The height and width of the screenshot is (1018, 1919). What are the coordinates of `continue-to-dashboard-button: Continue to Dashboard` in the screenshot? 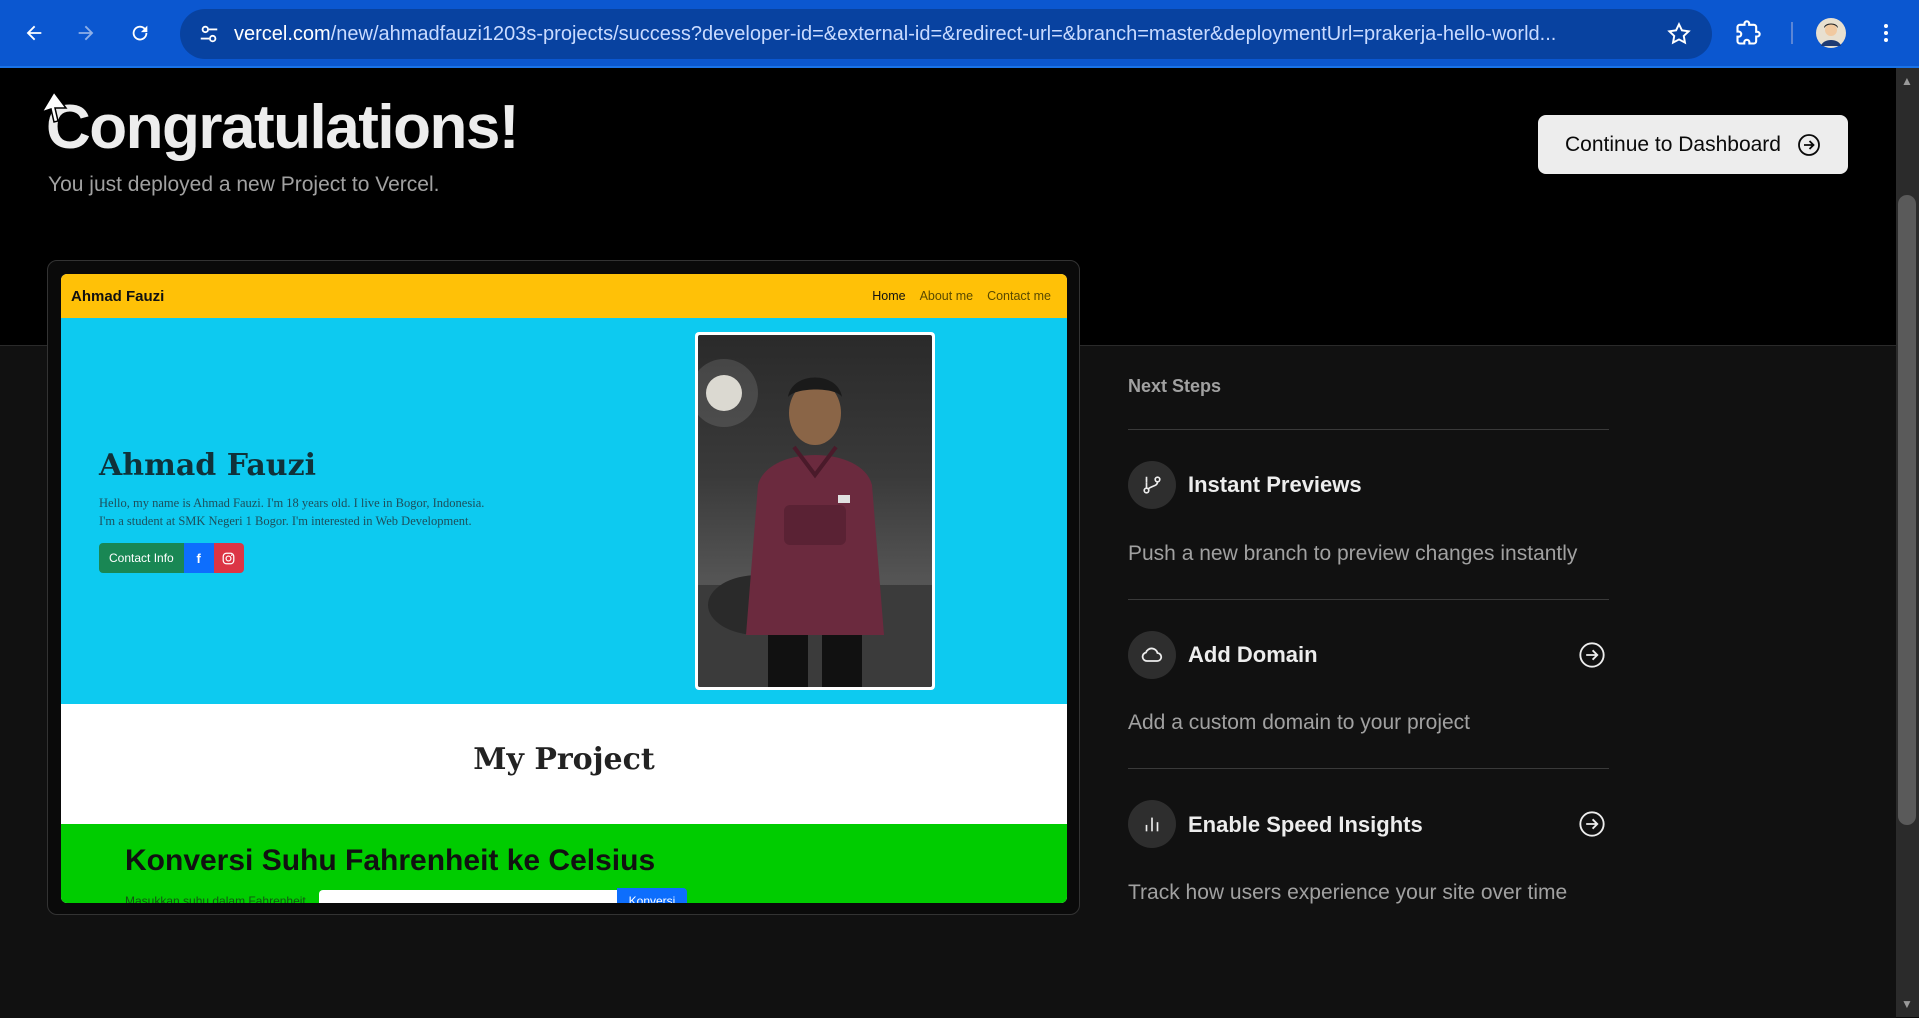 It's located at (1693, 144).